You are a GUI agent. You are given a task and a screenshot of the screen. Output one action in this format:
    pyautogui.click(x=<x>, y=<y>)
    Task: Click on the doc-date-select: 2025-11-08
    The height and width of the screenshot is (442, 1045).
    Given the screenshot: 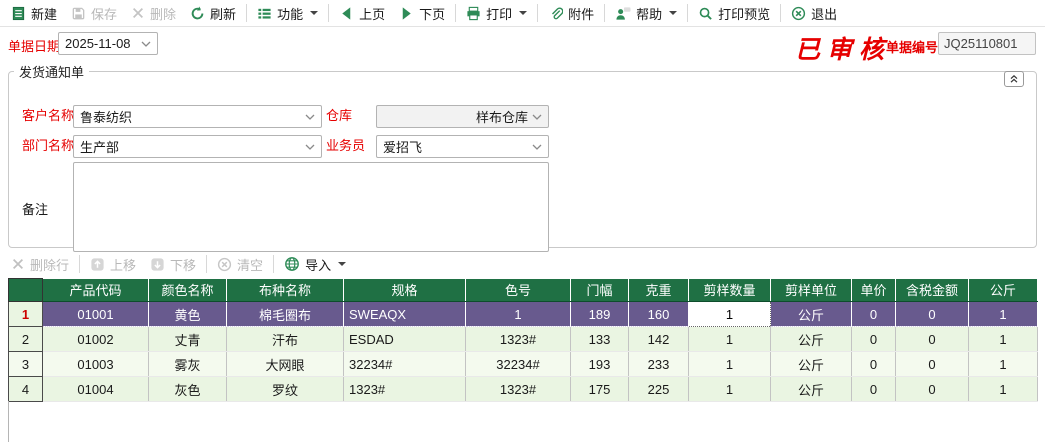 What is the action you would take?
    pyautogui.click(x=108, y=43)
    